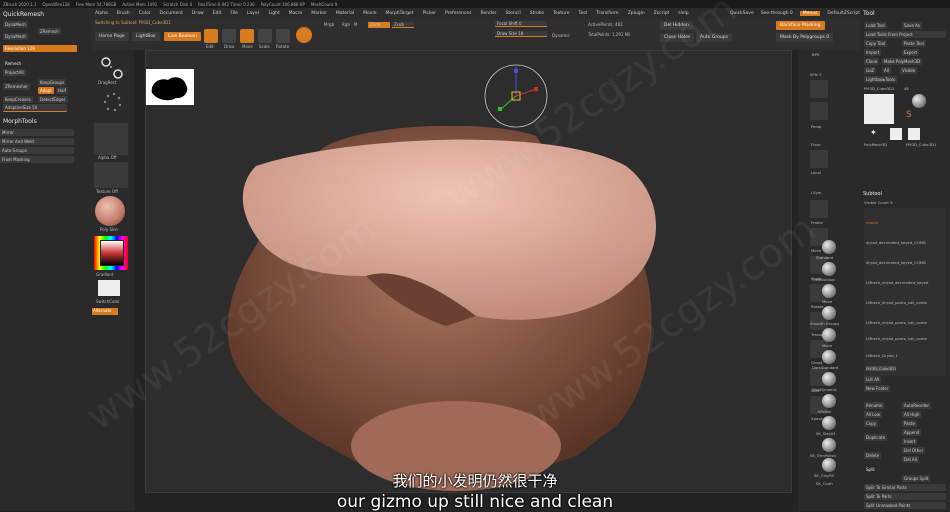  I want to click on menu-item: Light, so click(273, 13).